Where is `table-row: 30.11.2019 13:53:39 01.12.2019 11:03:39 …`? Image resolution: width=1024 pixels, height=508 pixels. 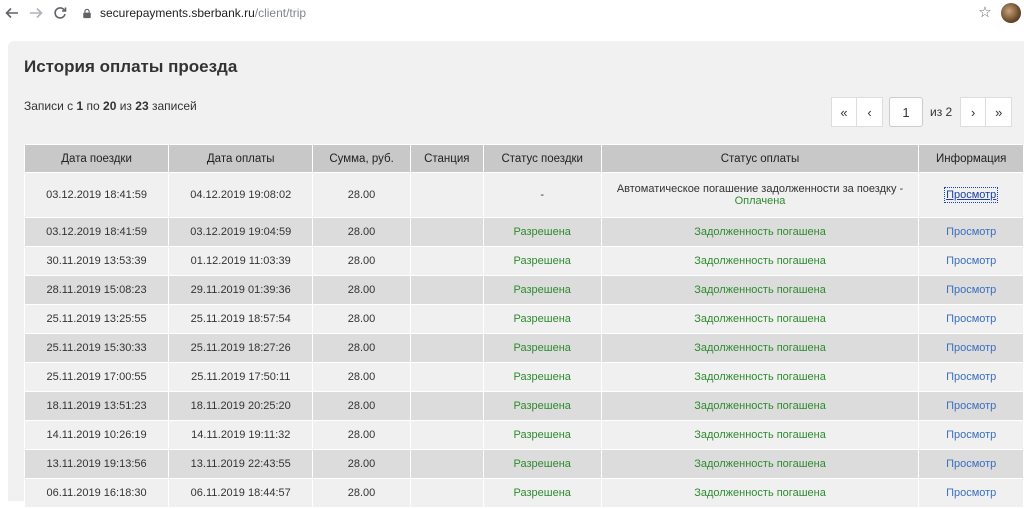 table-row: 30.11.2019 13:53:39 01.12.2019 11:03:39 … is located at coordinates (523, 261).